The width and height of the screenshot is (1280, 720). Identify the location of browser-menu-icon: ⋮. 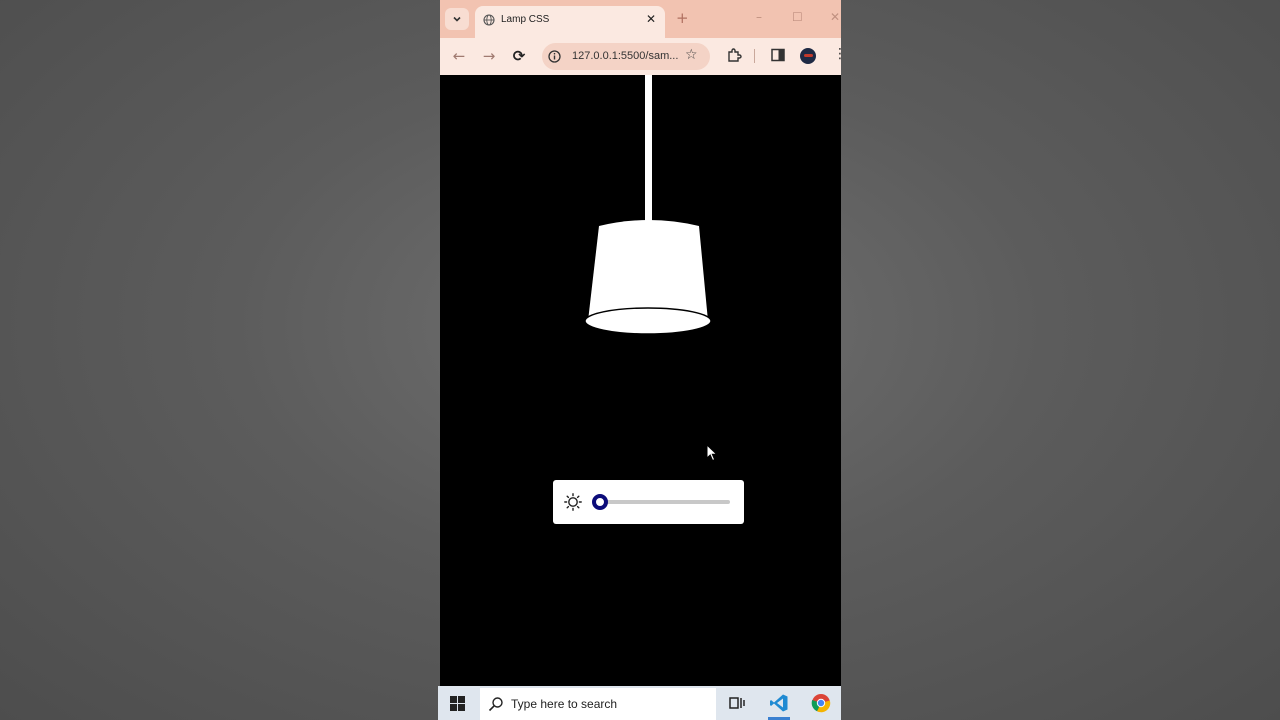
(837, 54).